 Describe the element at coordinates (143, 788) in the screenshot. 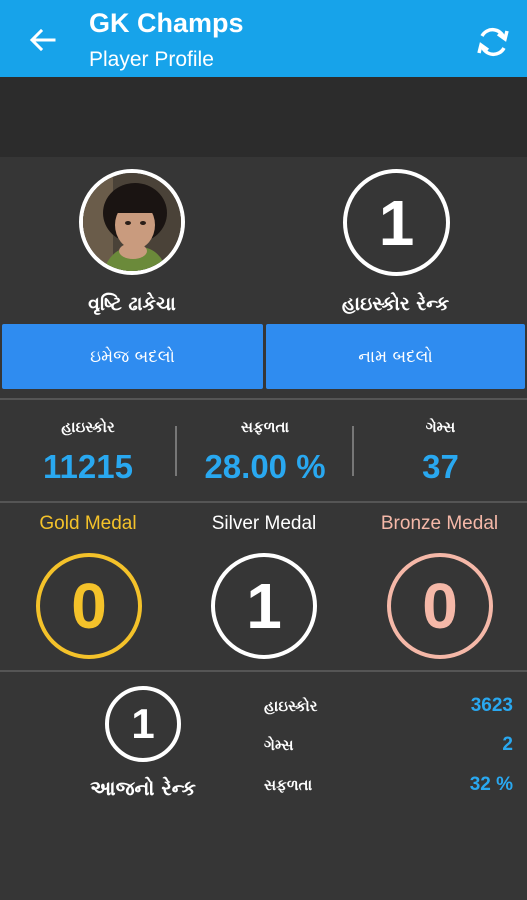

I see `today-rank-label: આજનો રેન્ક` at that location.